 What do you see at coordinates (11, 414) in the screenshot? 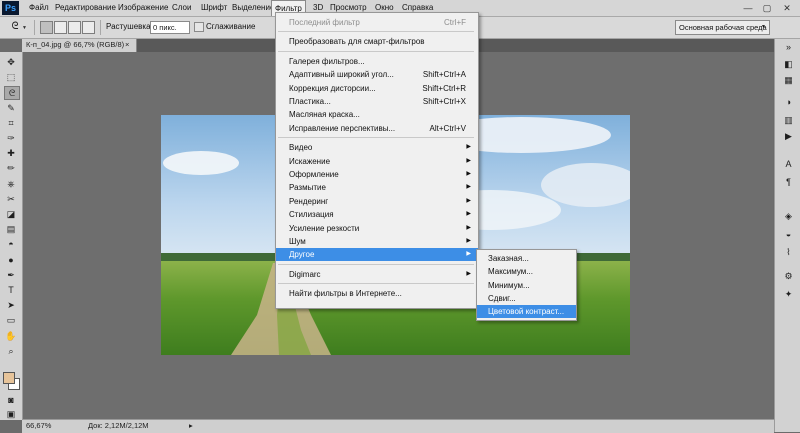
I see `screen-mode-icon: ▣` at bounding box center [11, 414].